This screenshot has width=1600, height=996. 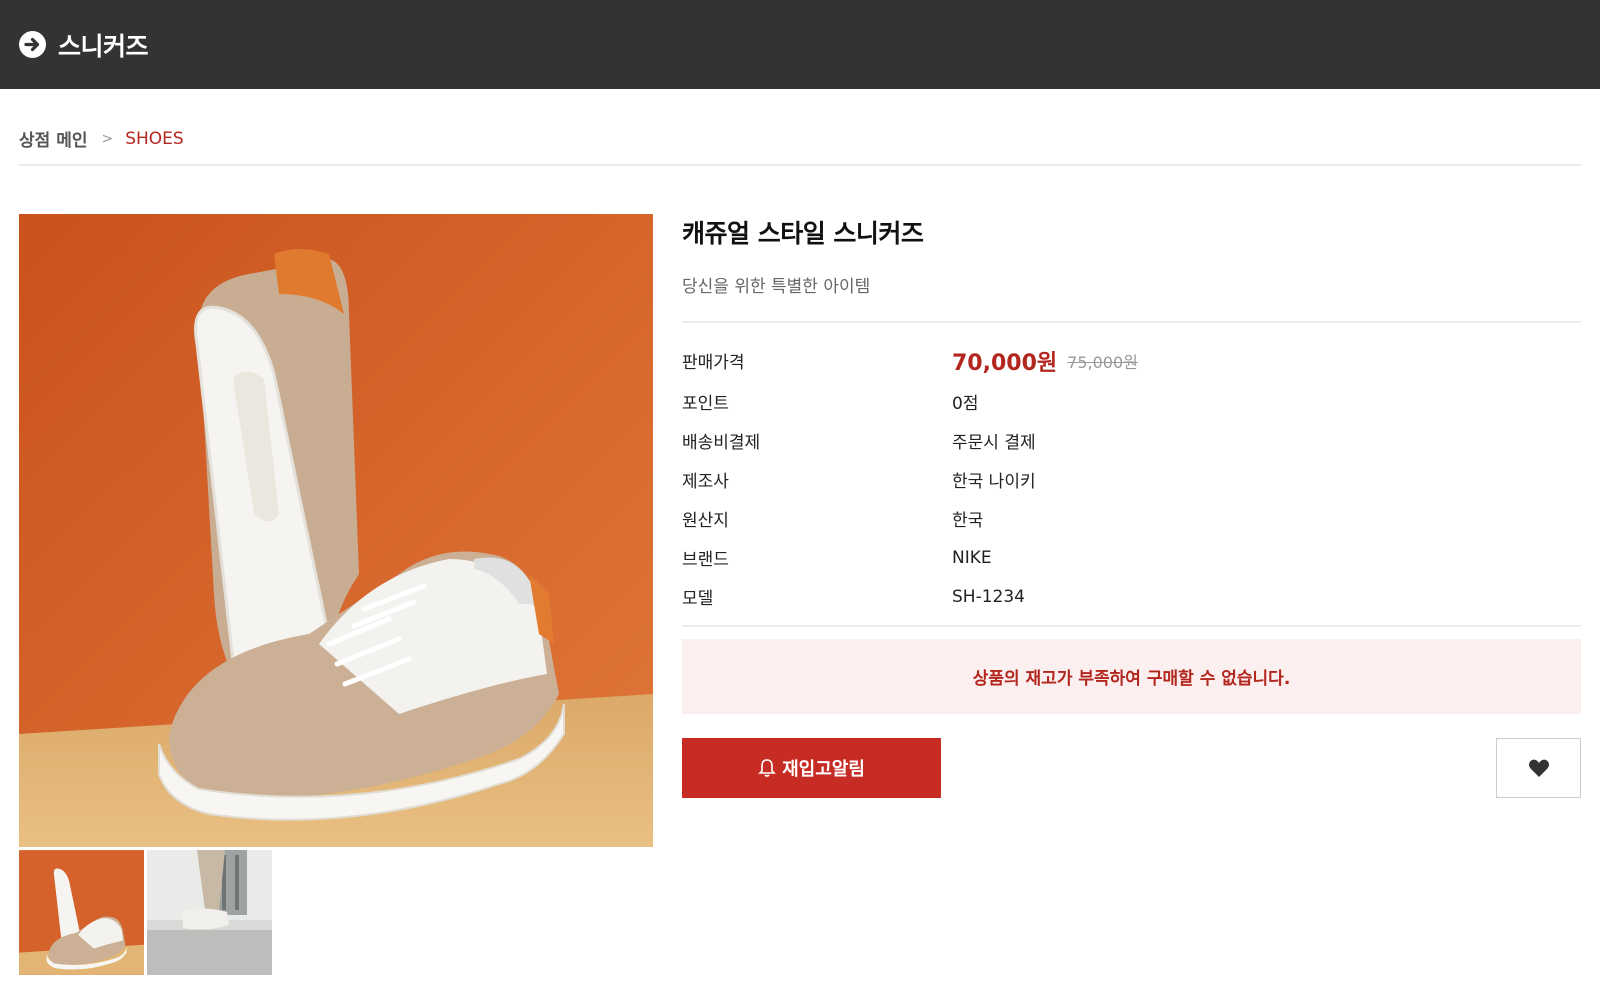 I want to click on spec-row-shipping: 배송비결제 주문시 결제, so click(x=1131, y=440).